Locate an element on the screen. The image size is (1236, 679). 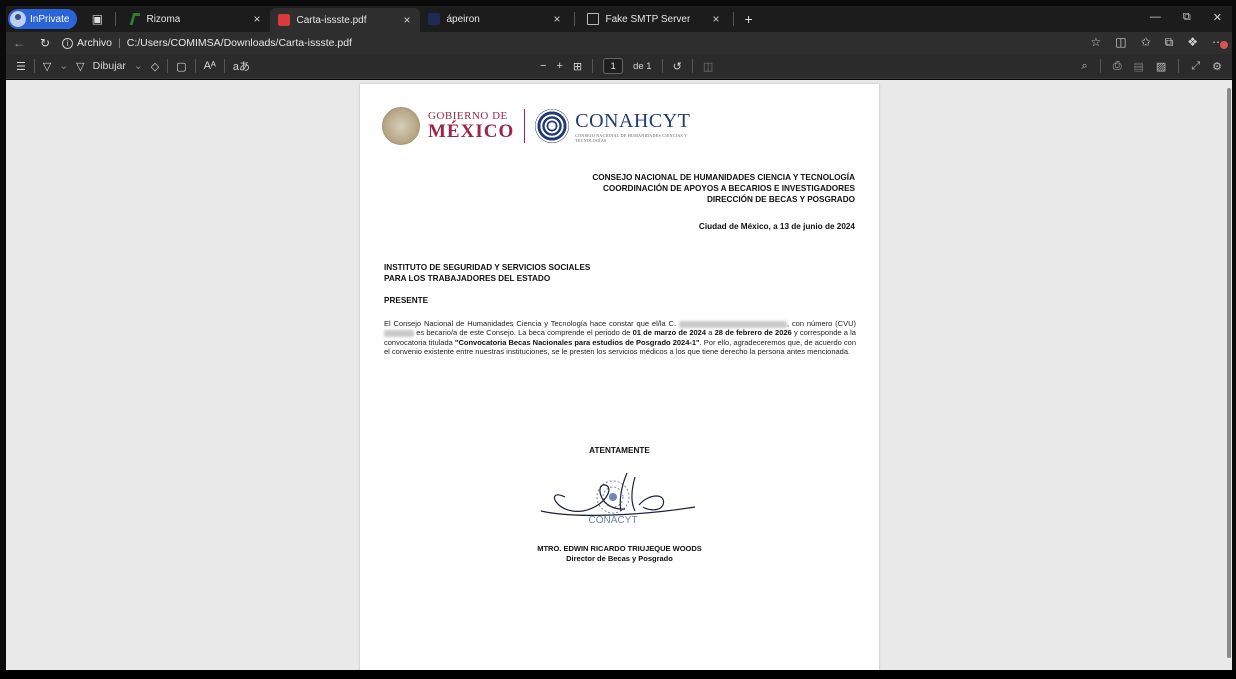
apeiron-favicon-icon is located at coordinates (434, 19).